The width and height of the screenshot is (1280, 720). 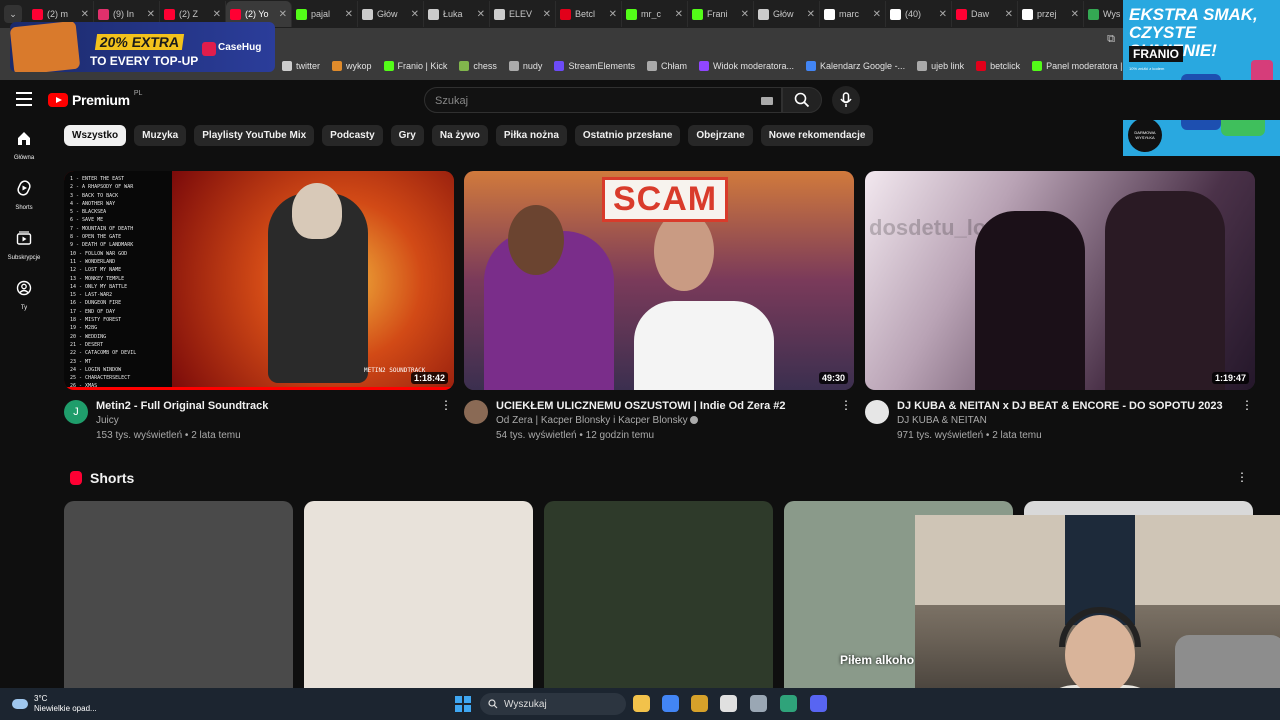 What do you see at coordinates (1051, 14) in the screenshot?
I see `browser-tab: przej ✕` at bounding box center [1051, 14].